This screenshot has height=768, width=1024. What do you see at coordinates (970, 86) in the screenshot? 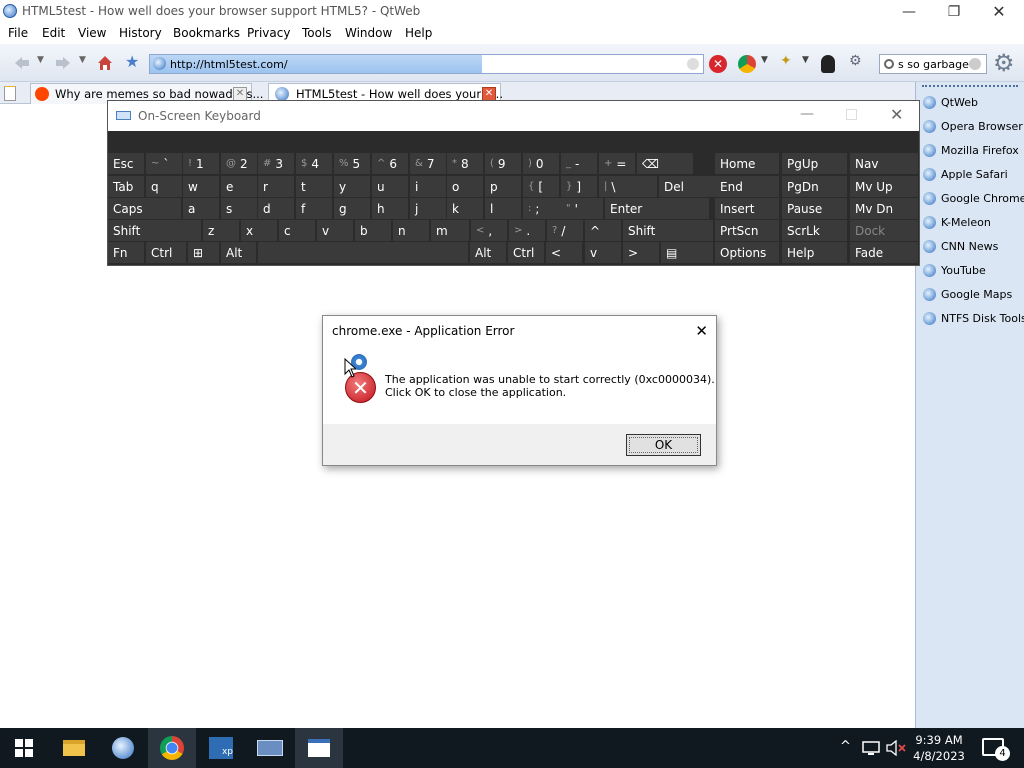
I see `sidebar-grip` at bounding box center [970, 86].